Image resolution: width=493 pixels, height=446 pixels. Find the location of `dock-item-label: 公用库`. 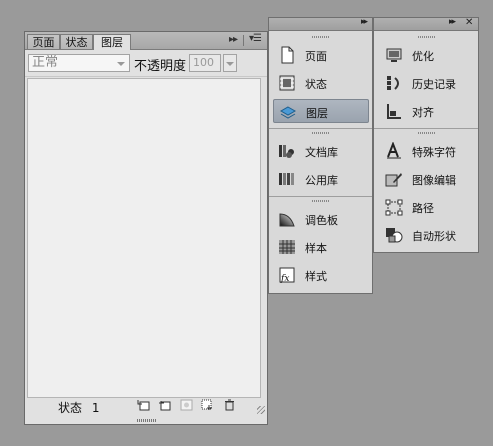

dock-item-label: 公用库 is located at coordinates (321, 180).